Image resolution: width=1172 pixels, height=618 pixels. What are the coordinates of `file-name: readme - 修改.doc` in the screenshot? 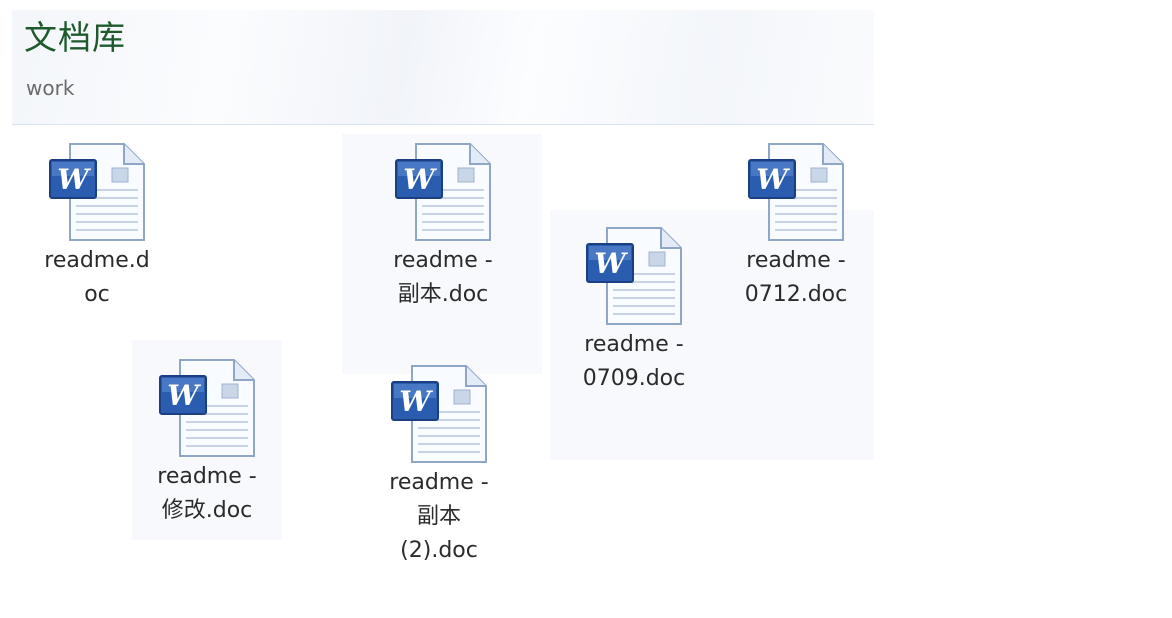 It's located at (207, 493).